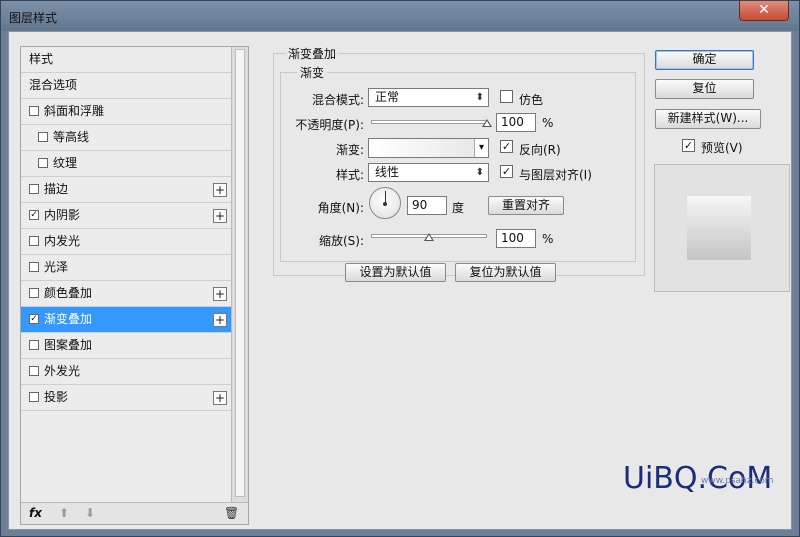 This screenshot has height=537, width=800. What do you see at coordinates (505, 272) in the screenshot?
I see `reset-default-button: 复位为默认值` at bounding box center [505, 272].